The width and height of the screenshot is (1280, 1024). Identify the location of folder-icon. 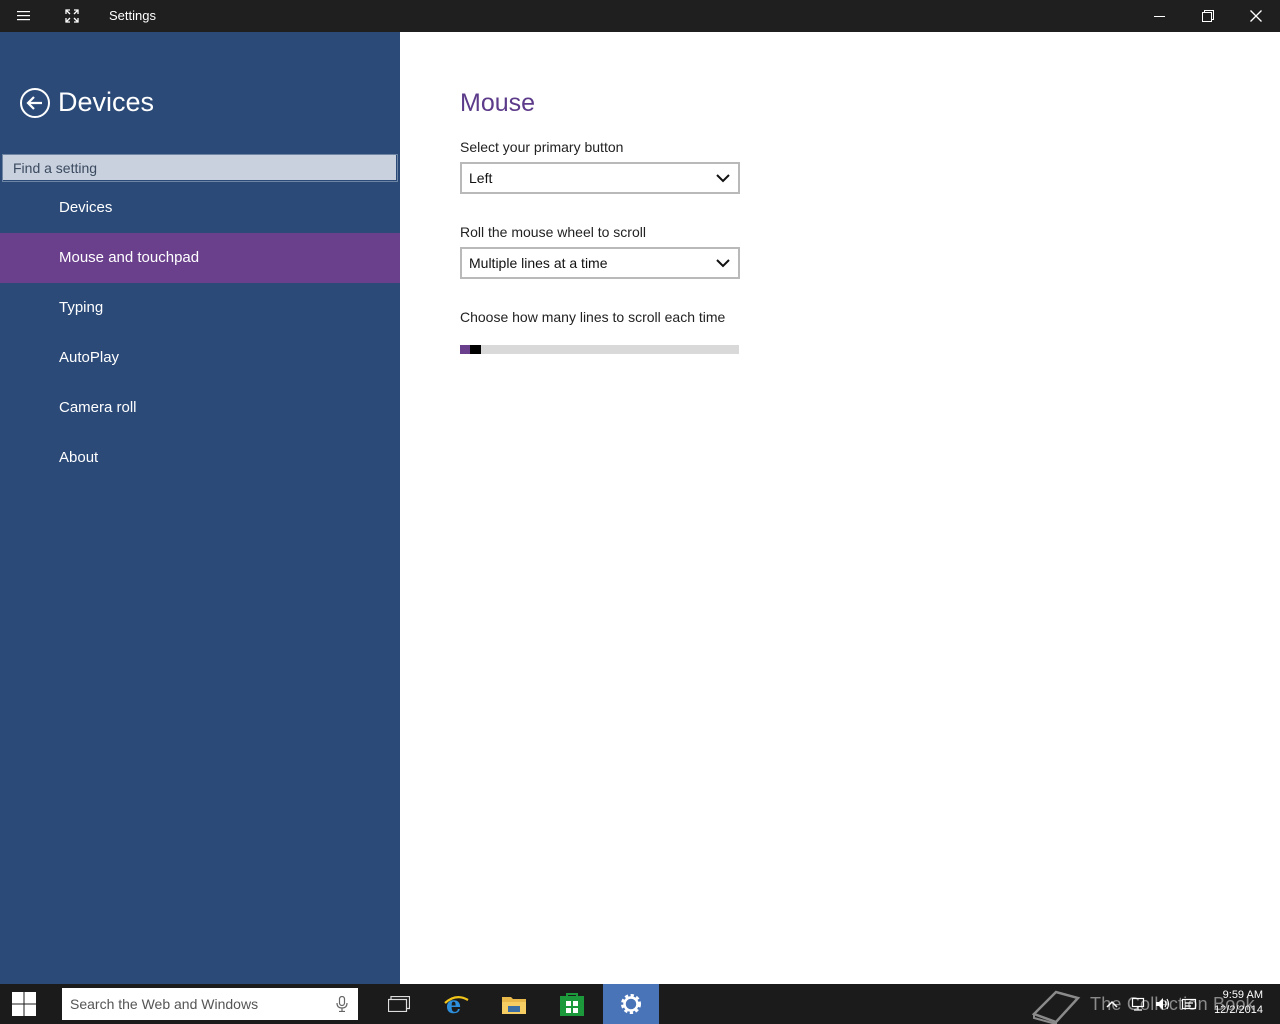
(514, 1005).